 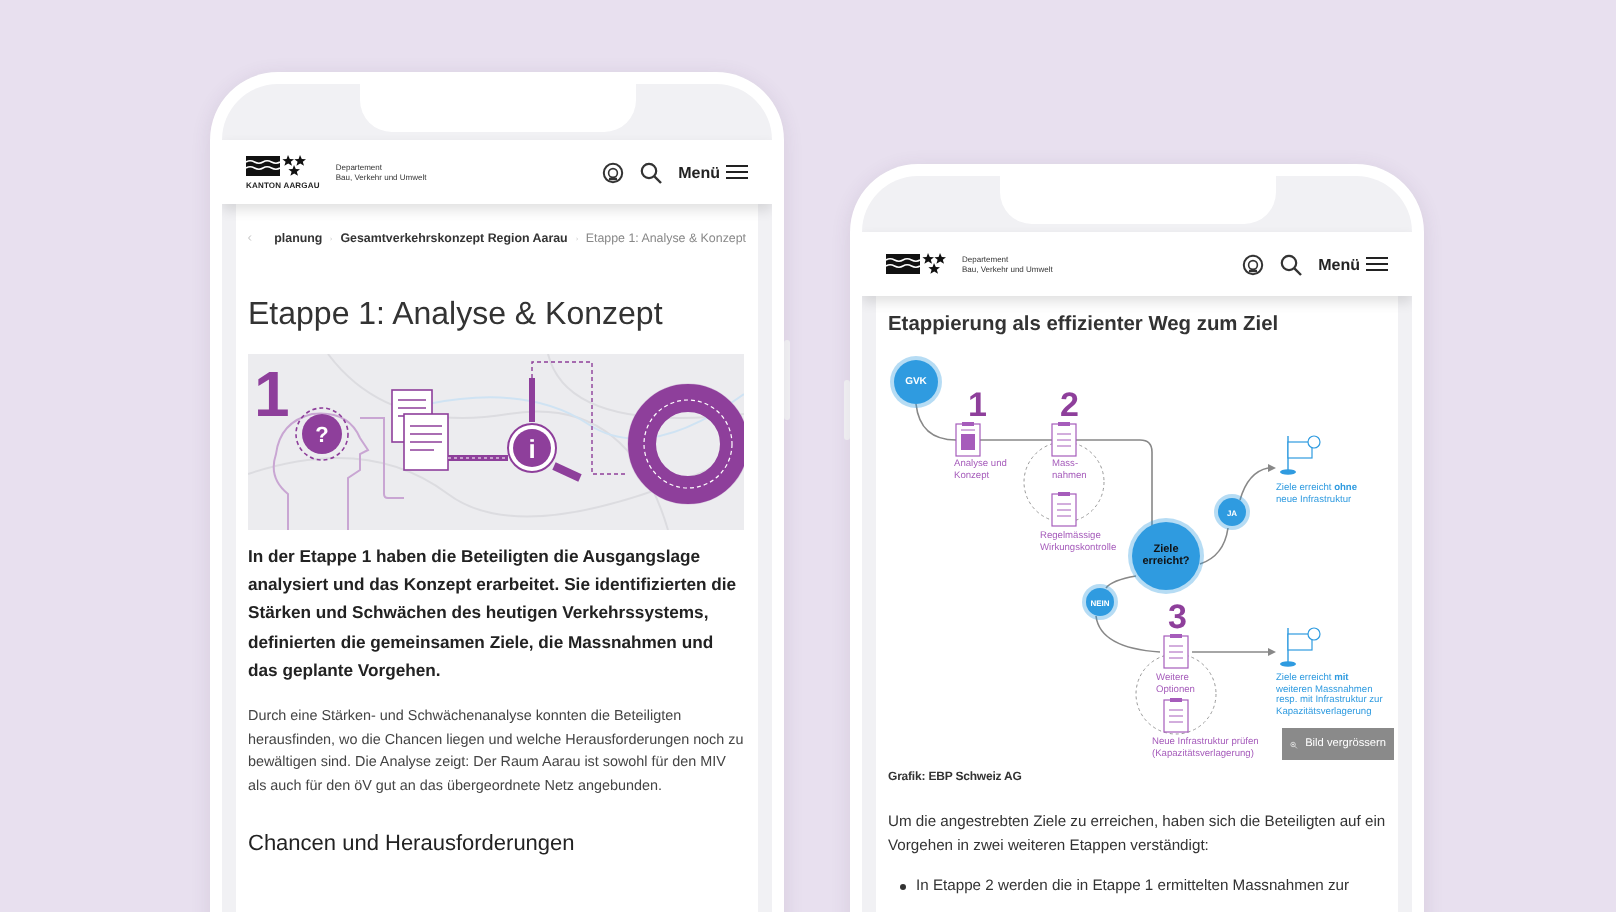 I want to click on question-mark: ?, so click(x=322, y=436).